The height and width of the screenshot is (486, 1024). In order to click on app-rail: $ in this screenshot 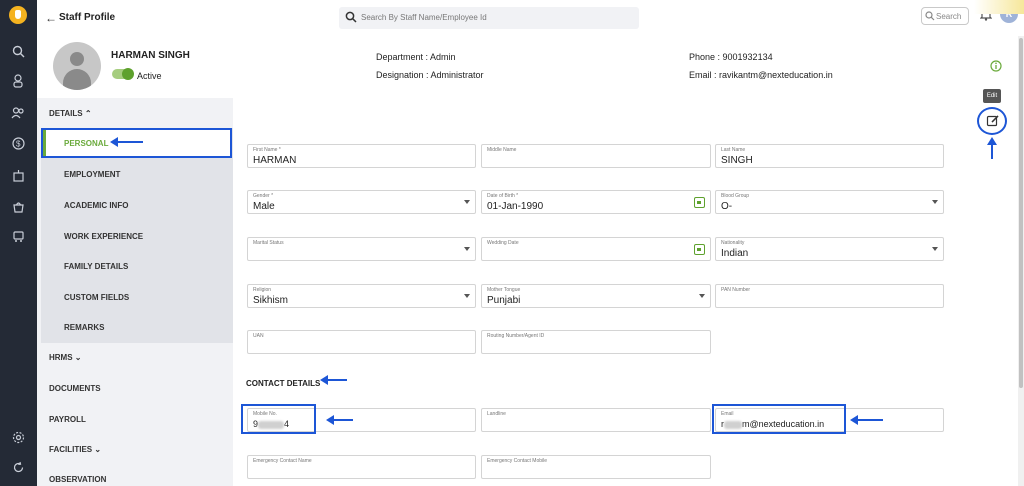, I will do `click(18, 243)`.